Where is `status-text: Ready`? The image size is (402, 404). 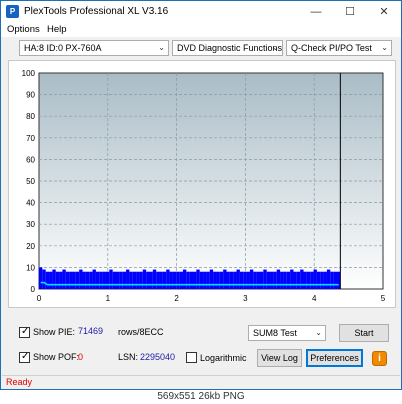
status-text: Ready is located at coordinates (19, 382).